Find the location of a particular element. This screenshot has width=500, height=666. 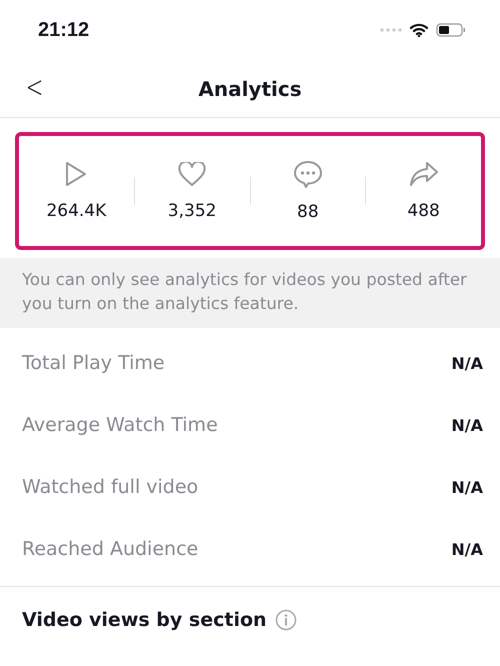

comment-icon is located at coordinates (307, 174).